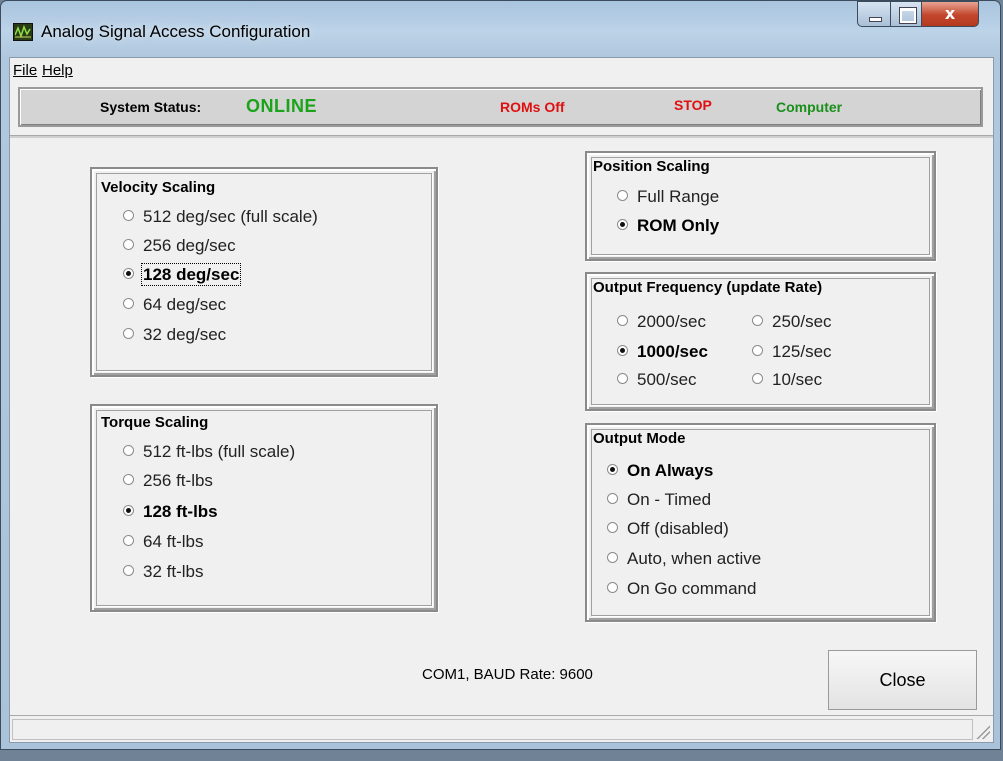 The image size is (1003, 761). Describe the element at coordinates (671, 321) in the screenshot. I see `frequency-option-label: 2000/sec` at that location.